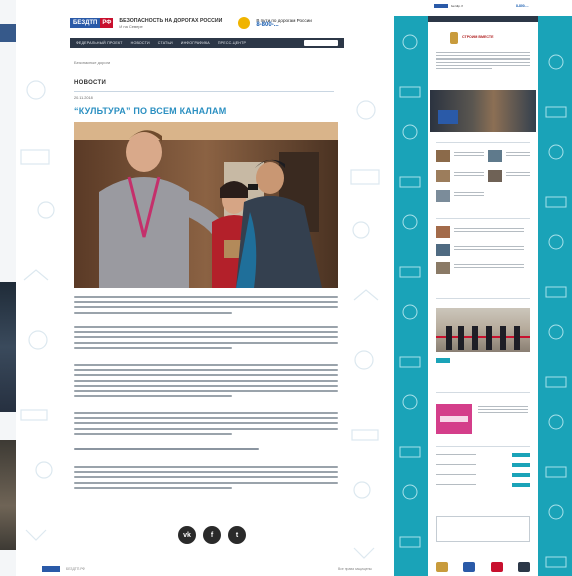  Describe the element at coordinates (92, 62) in the screenshot. I see `breadcrumb: Безопасные дороги` at that location.